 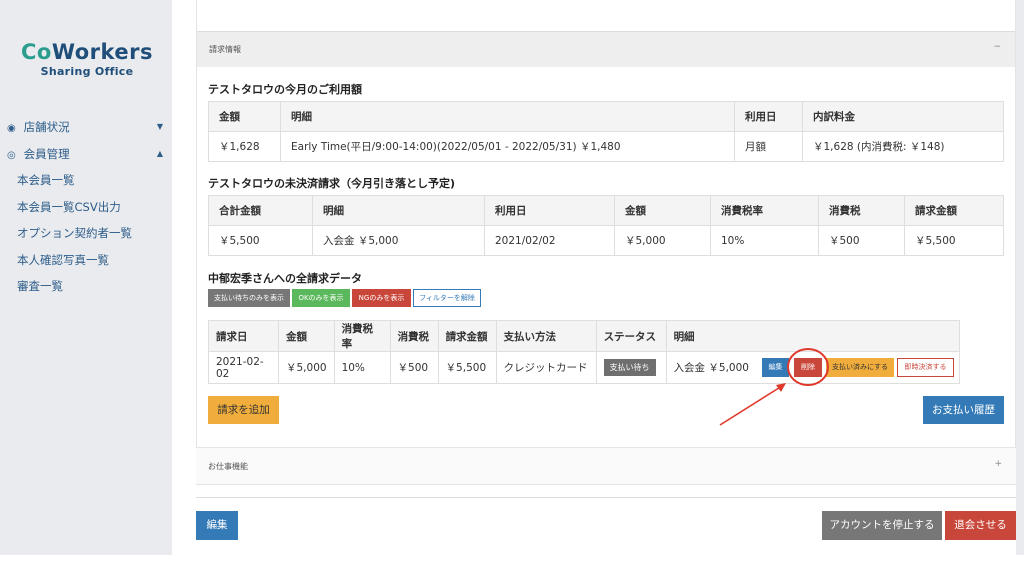 I want to click on user-circle-icon: ◎, so click(x=11, y=155).